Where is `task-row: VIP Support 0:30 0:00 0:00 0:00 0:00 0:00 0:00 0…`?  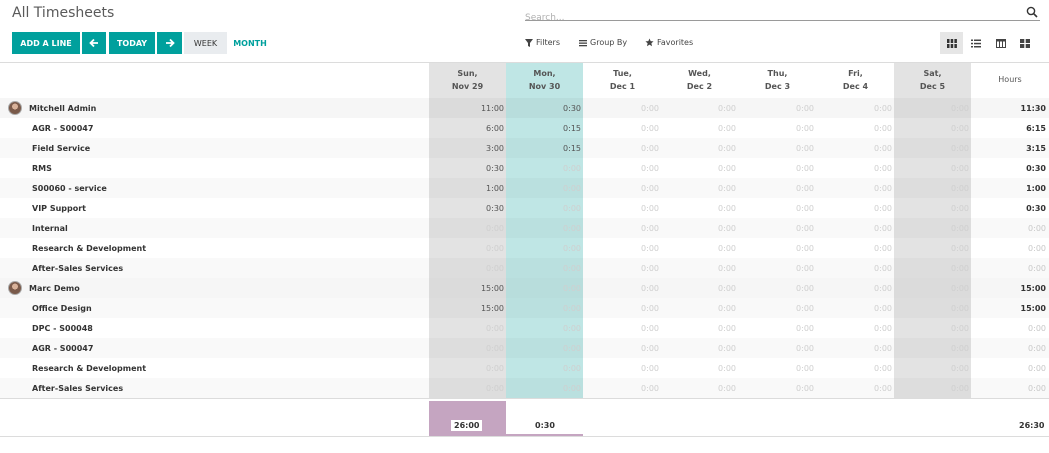
task-row: VIP Support 0:30 0:00 0:00 0:00 0:00 0:00 0:00 0… is located at coordinates (524, 208).